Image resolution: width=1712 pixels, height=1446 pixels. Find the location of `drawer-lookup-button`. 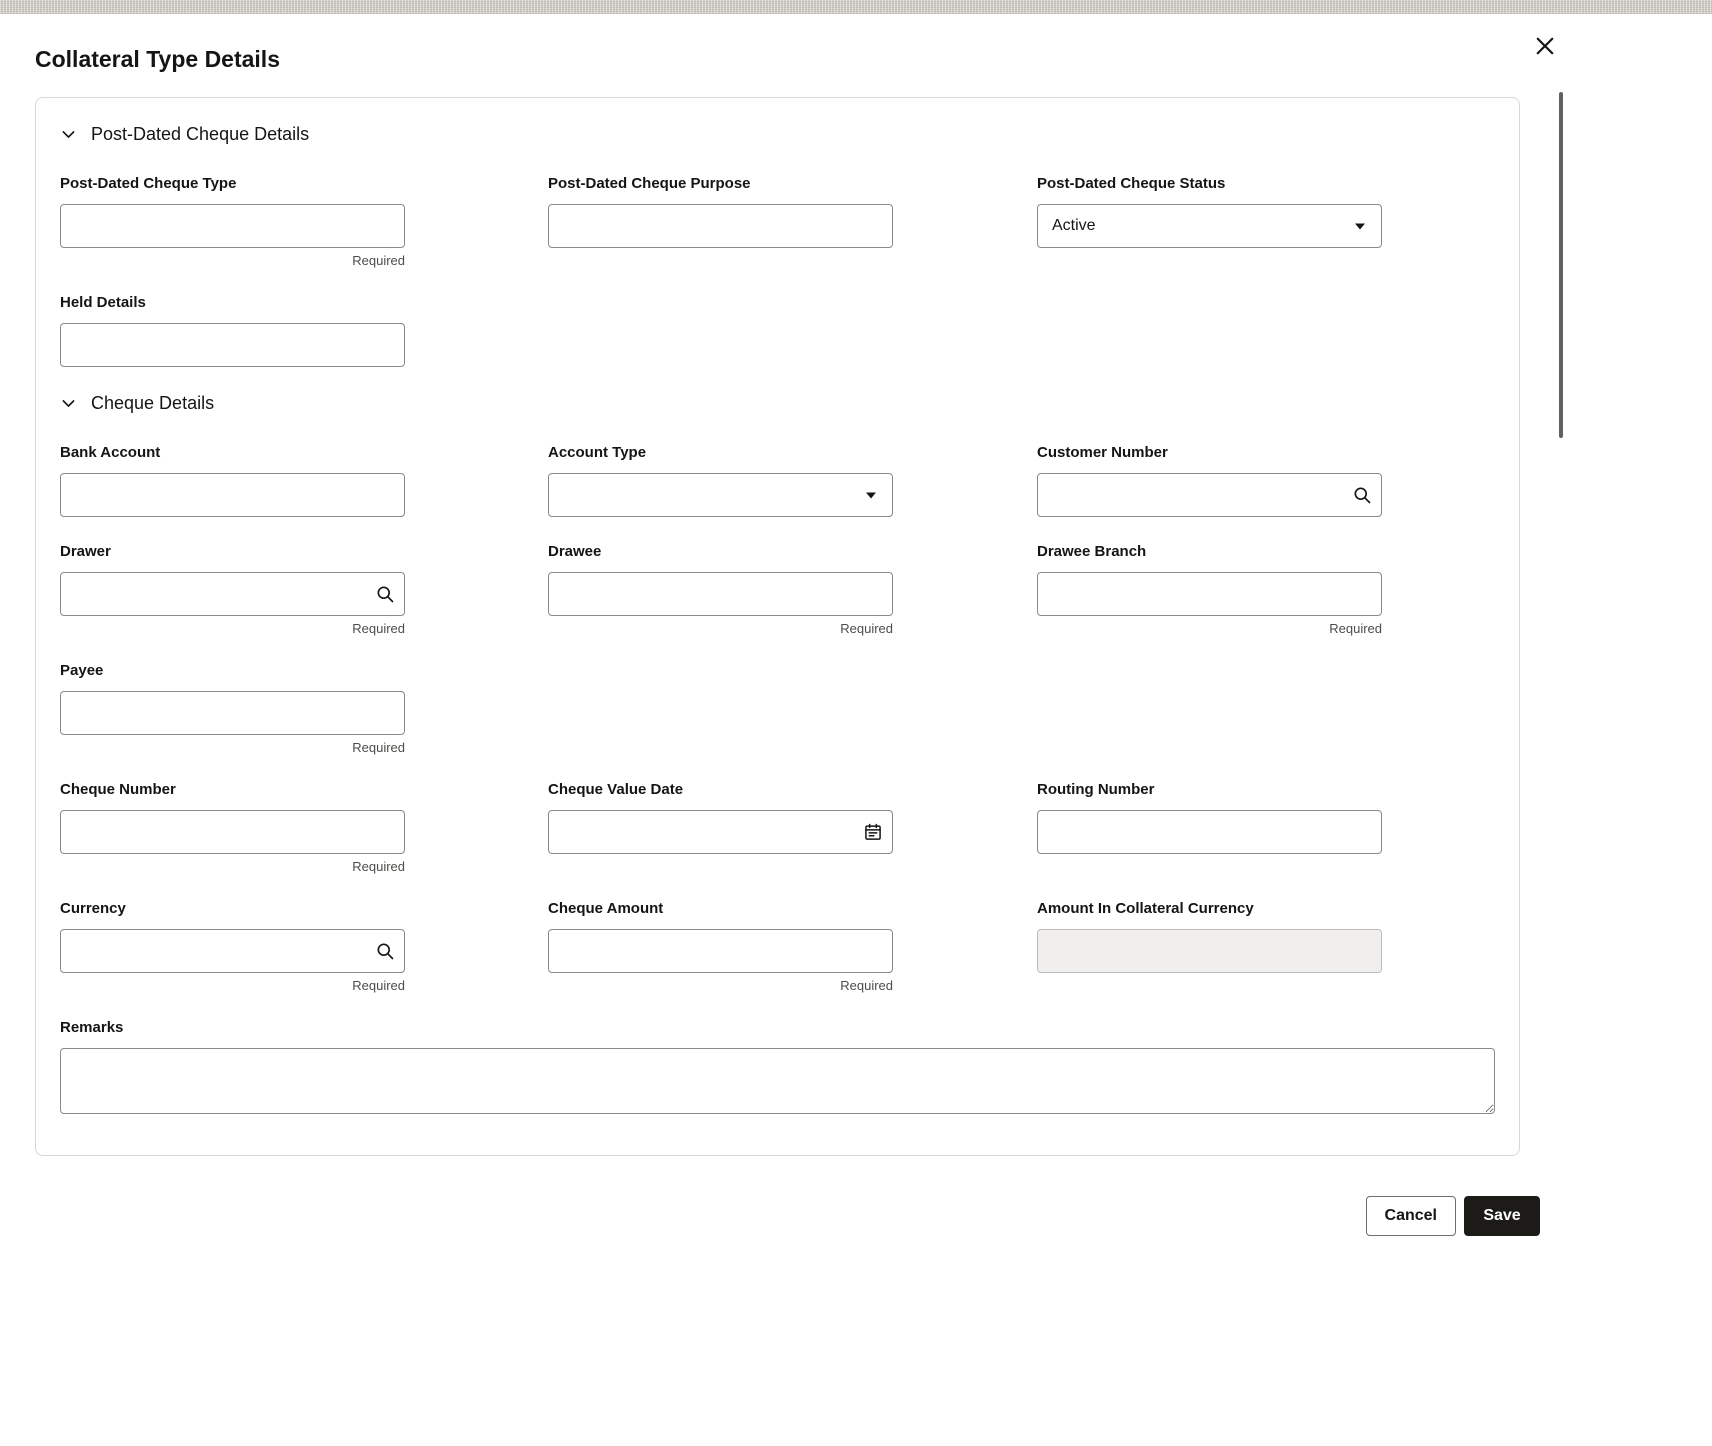

drawer-lookup-button is located at coordinates (385, 594).